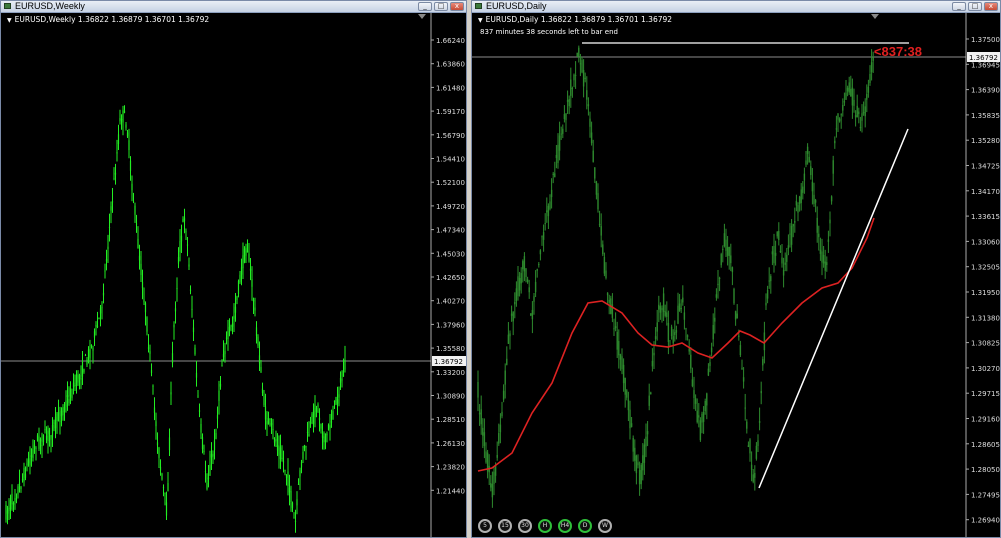 This screenshot has height=538, width=1001. What do you see at coordinates (233, 7) in the screenshot?
I see `weekly-title-bar: EURUSD,Weekly _ □ x` at bounding box center [233, 7].